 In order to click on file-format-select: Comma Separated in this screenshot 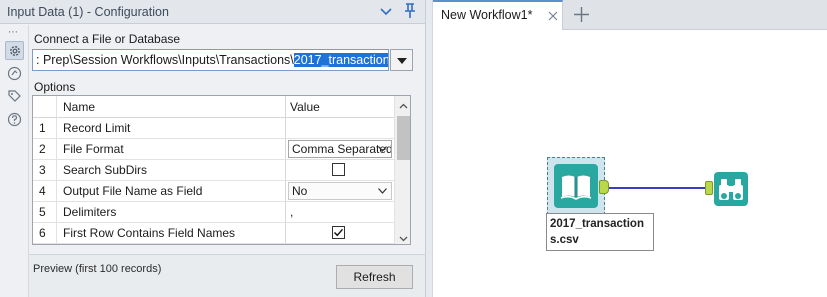, I will do `click(340, 149)`.